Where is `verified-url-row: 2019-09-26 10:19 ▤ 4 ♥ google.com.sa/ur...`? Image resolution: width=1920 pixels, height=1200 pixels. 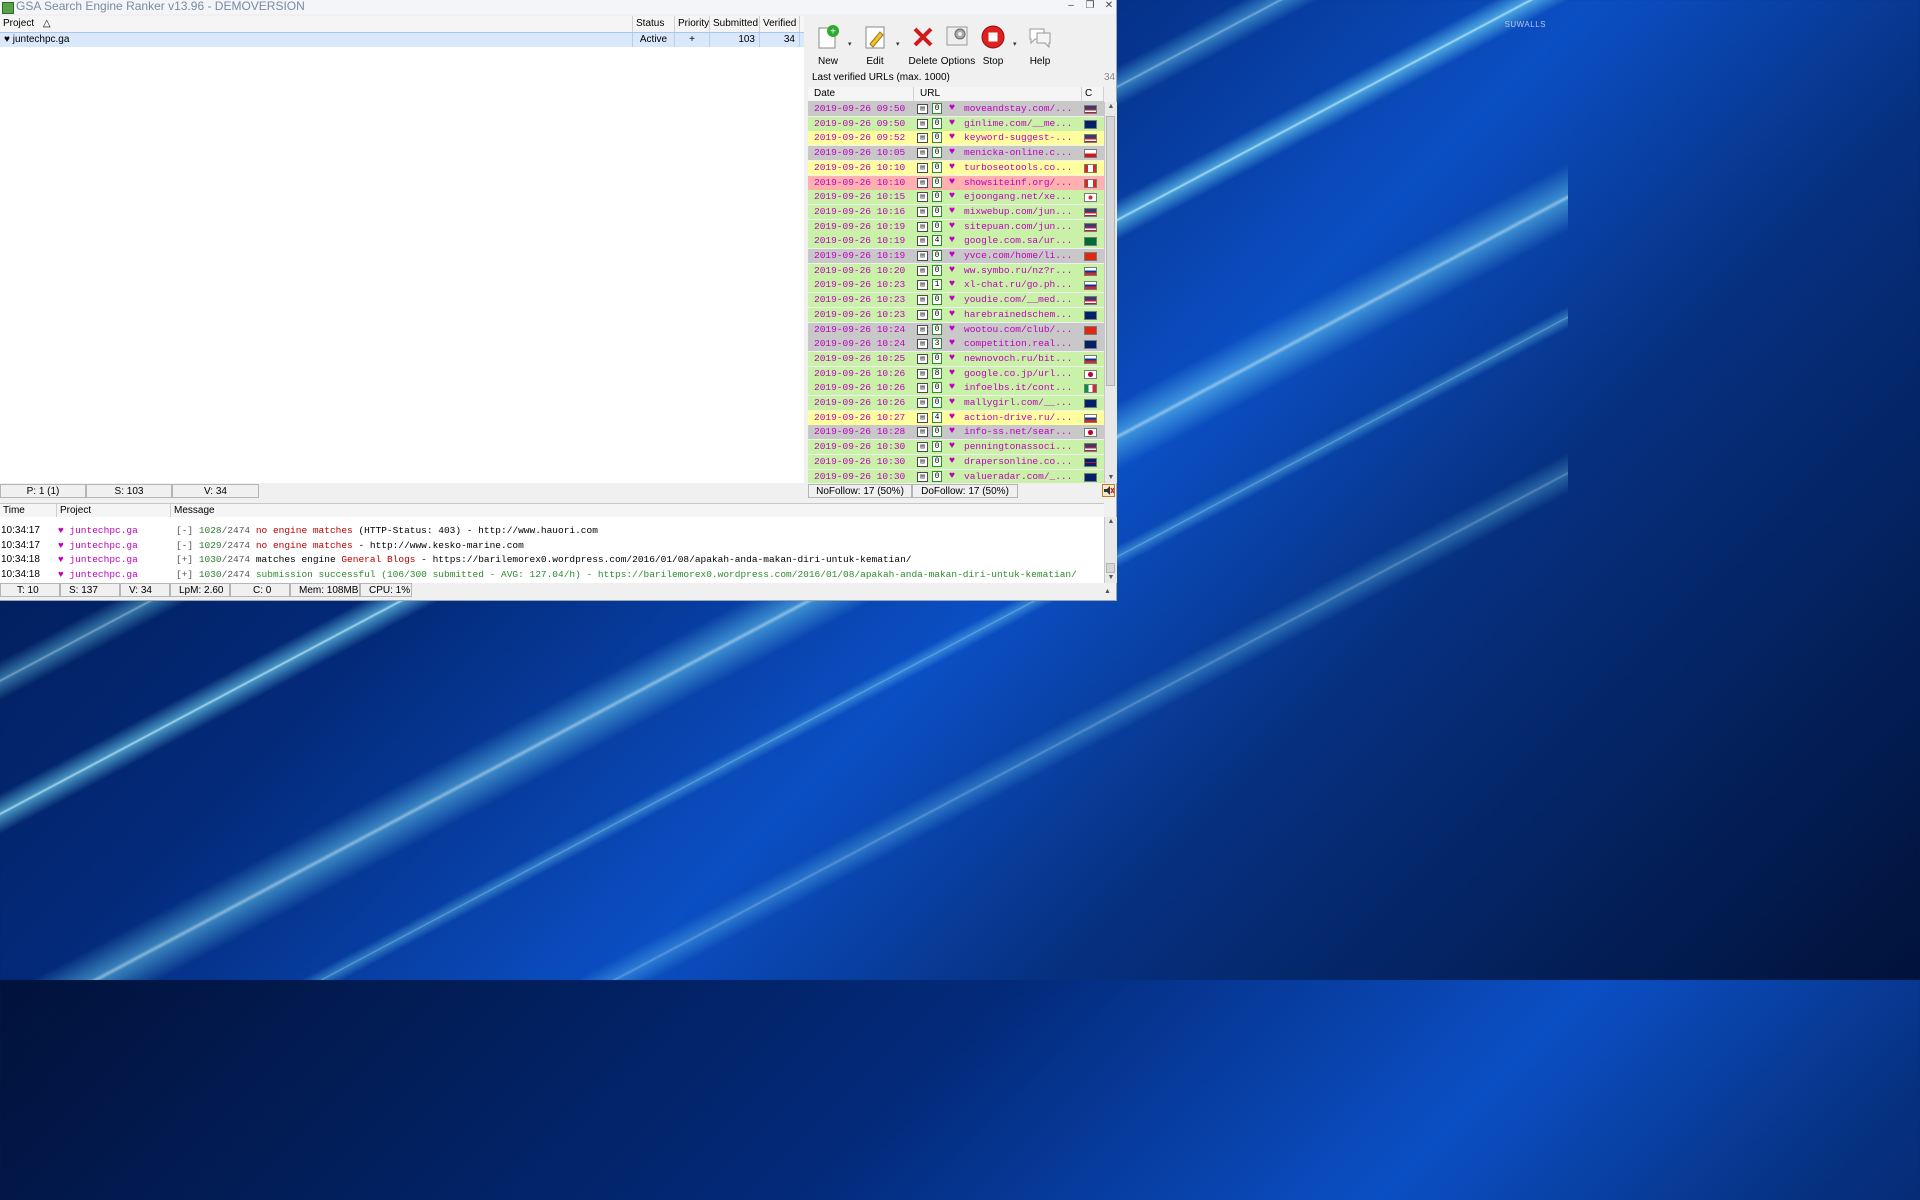
verified-url-row: 2019-09-26 10:19 ▤ 4 ♥ google.com.sa/ur... is located at coordinates (956, 241).